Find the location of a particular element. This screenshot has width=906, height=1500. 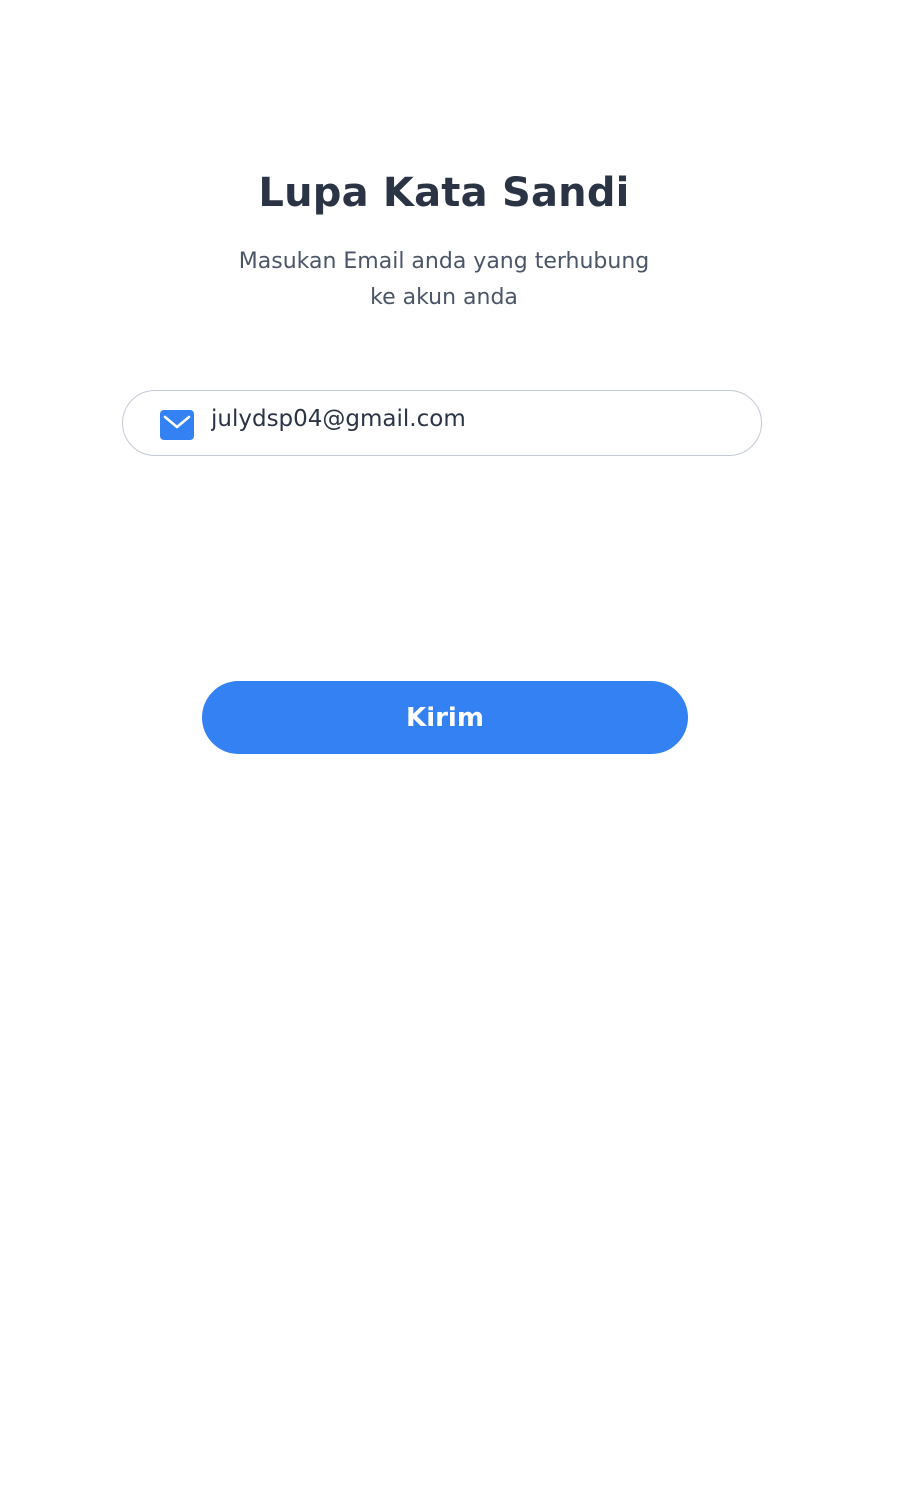

email-field is located at coordinates (442, 423).